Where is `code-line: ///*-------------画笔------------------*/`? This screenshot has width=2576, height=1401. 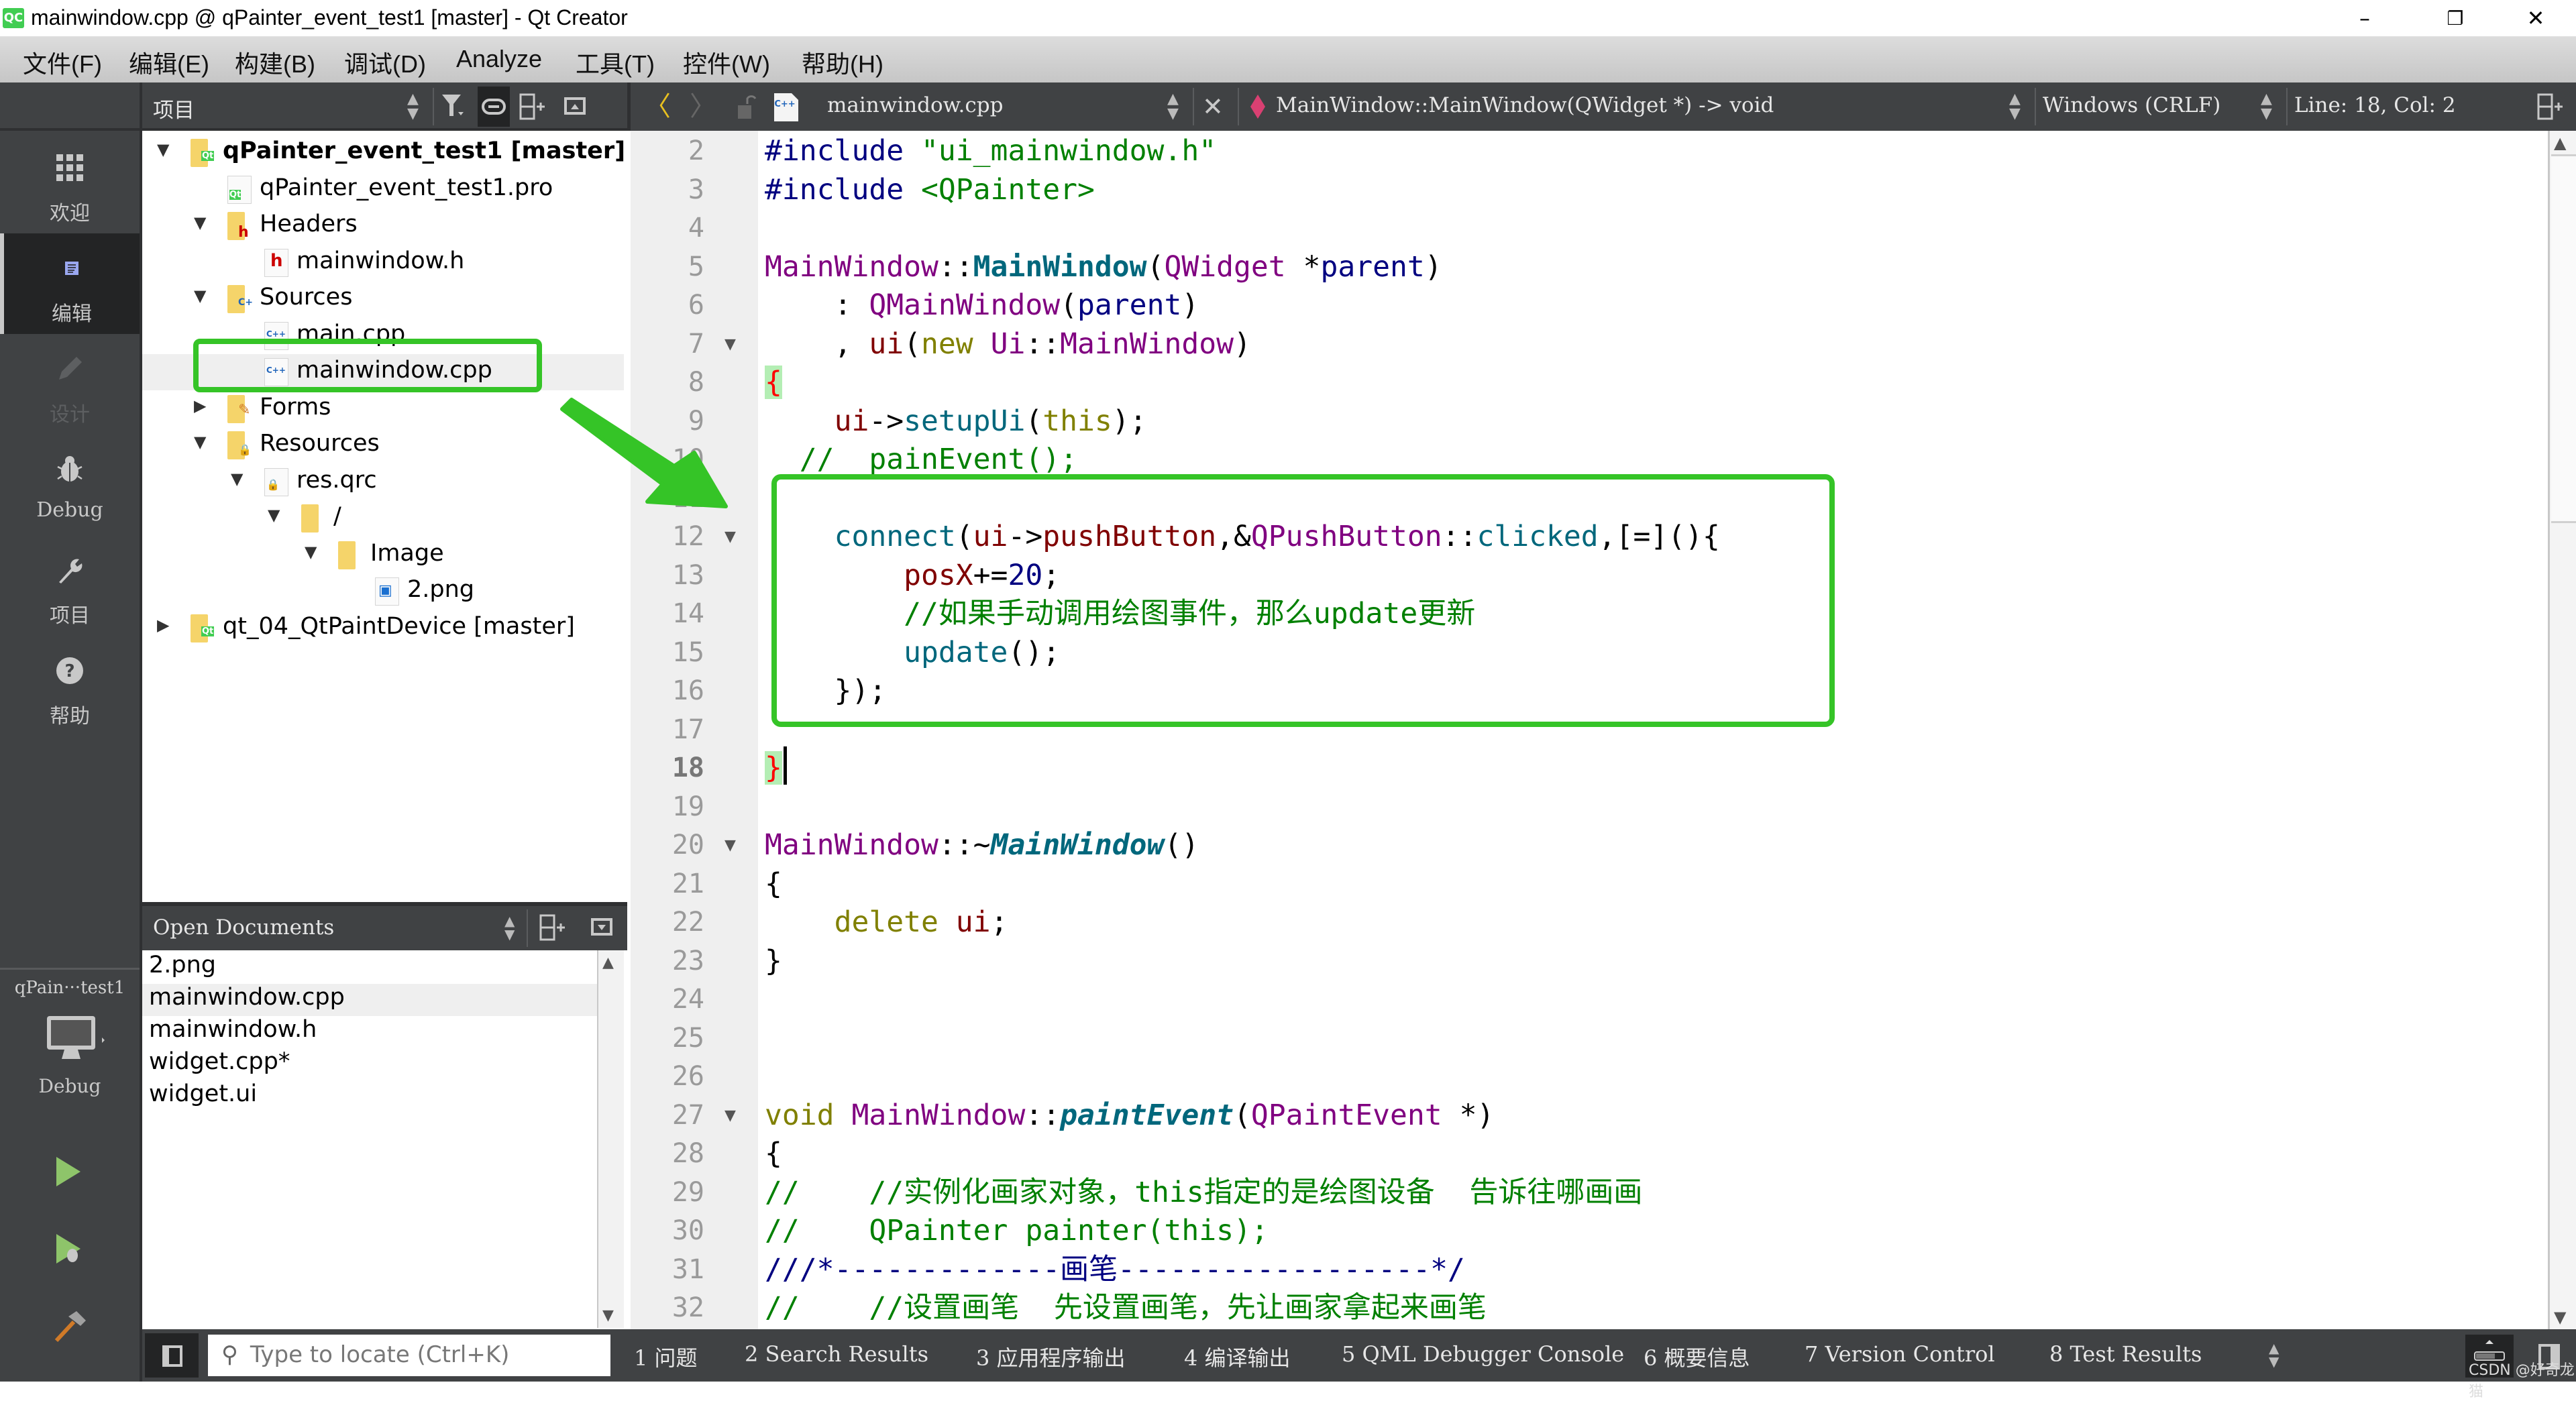 code-line: ///*-------------画笔------------------*/ is located at coordinates (1115, 1270).